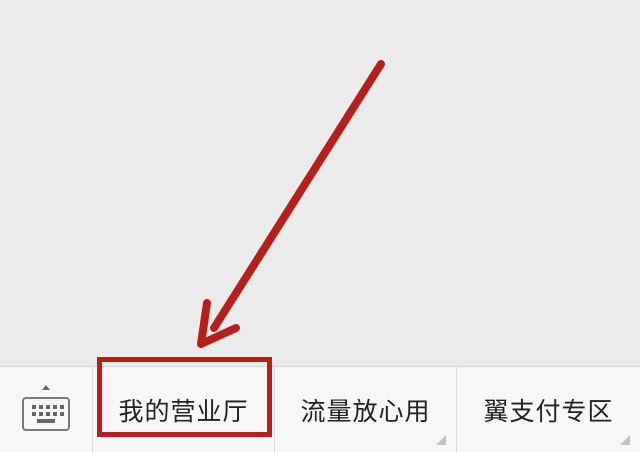 This screenshot has width=640, height=452. I want to click on menu-item-bestpay-zone: 翼支付专区, so click(548, 409).